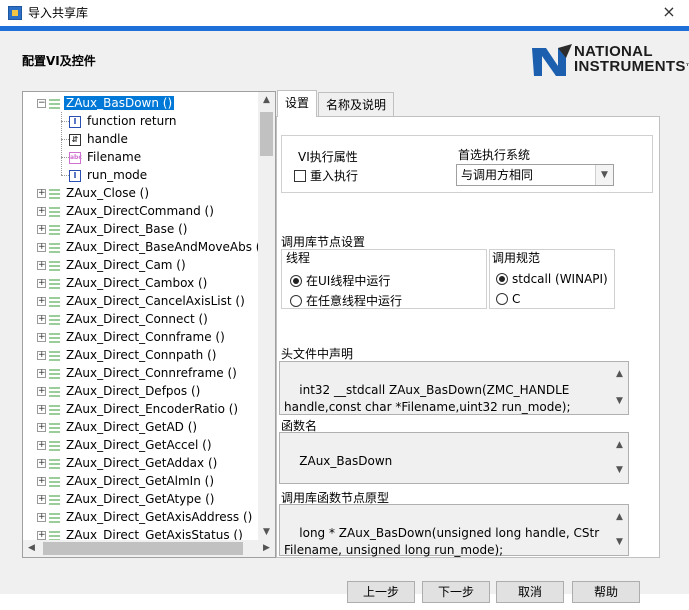 This screenshot has height=610, width=689. What do you see at coordinates (152, 247) in the screenshot?
I see `tree-node: + ZAux_Direct_BaseAndMoveAbs ()` at bounding box center [152, 247].